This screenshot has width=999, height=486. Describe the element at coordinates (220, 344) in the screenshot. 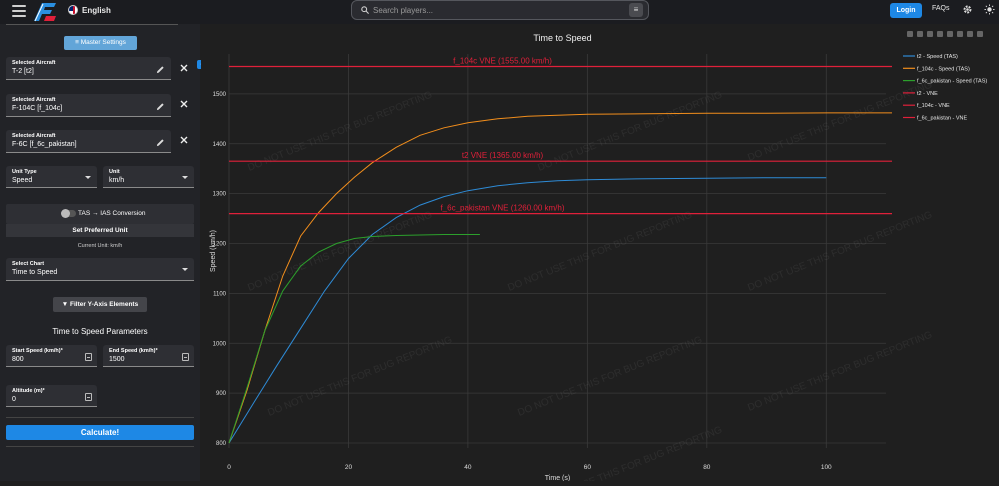

I see `y-tick-label: 1000` at that location.